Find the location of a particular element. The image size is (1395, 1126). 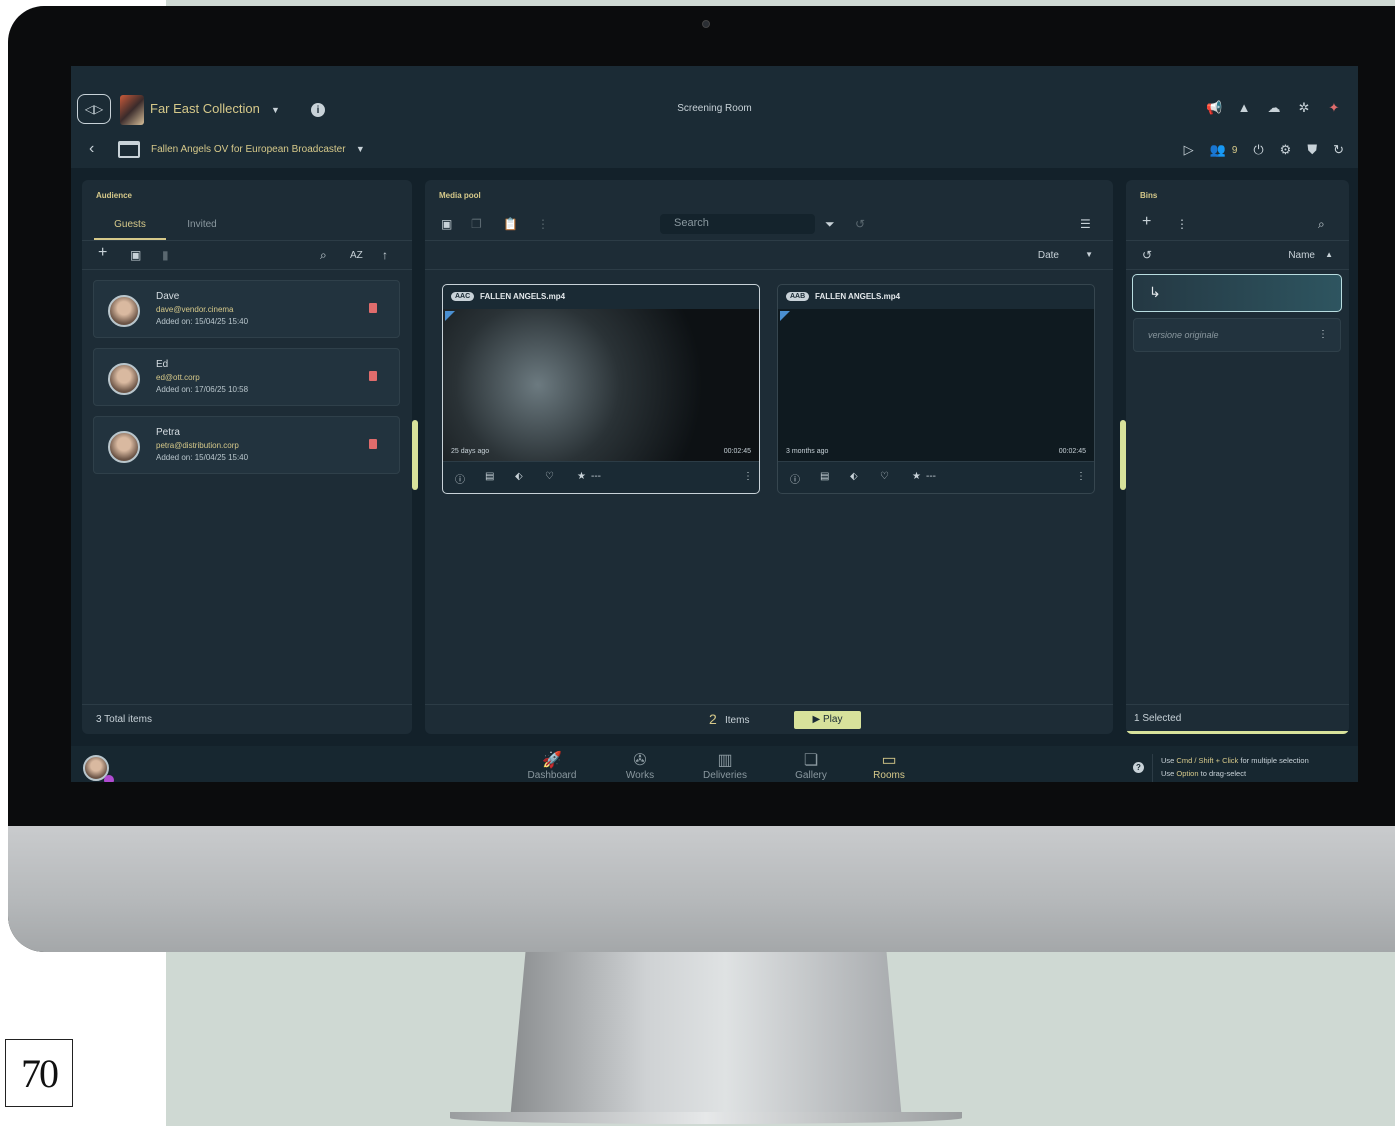

search-input: Search is located at coordinates (737, 224).